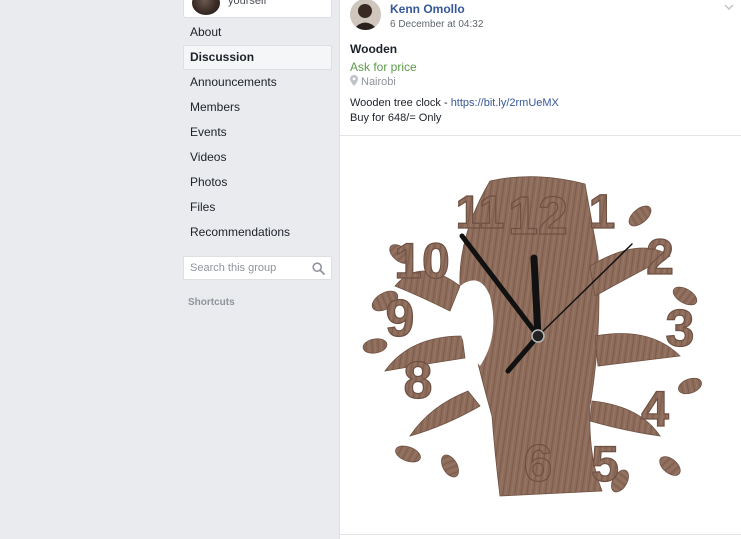 The height and width of the screenshot is (539, 741). I want to click on shortcuts-heading: Shortcuts, so click(211, 302).